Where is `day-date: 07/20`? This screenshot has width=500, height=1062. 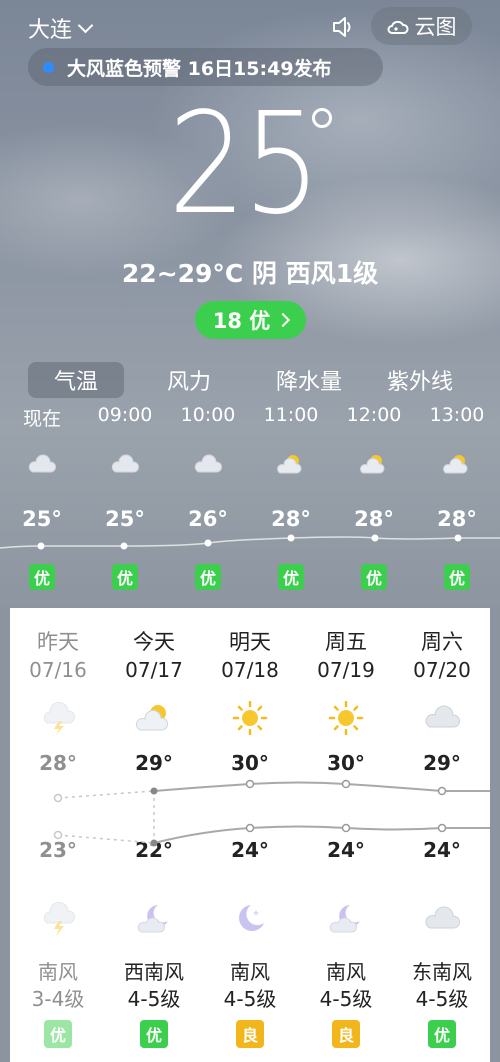 day-date: 07/20 is located at coordinates (442, 670).